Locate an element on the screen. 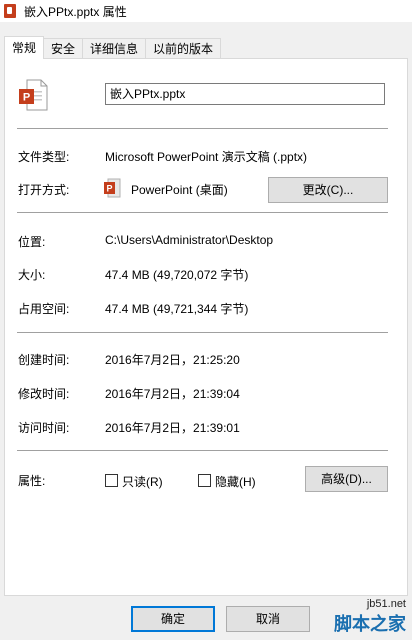 This screenshot has width=412, height=640. open-with-label: 打开方式: is located at coordinates (44, 190).